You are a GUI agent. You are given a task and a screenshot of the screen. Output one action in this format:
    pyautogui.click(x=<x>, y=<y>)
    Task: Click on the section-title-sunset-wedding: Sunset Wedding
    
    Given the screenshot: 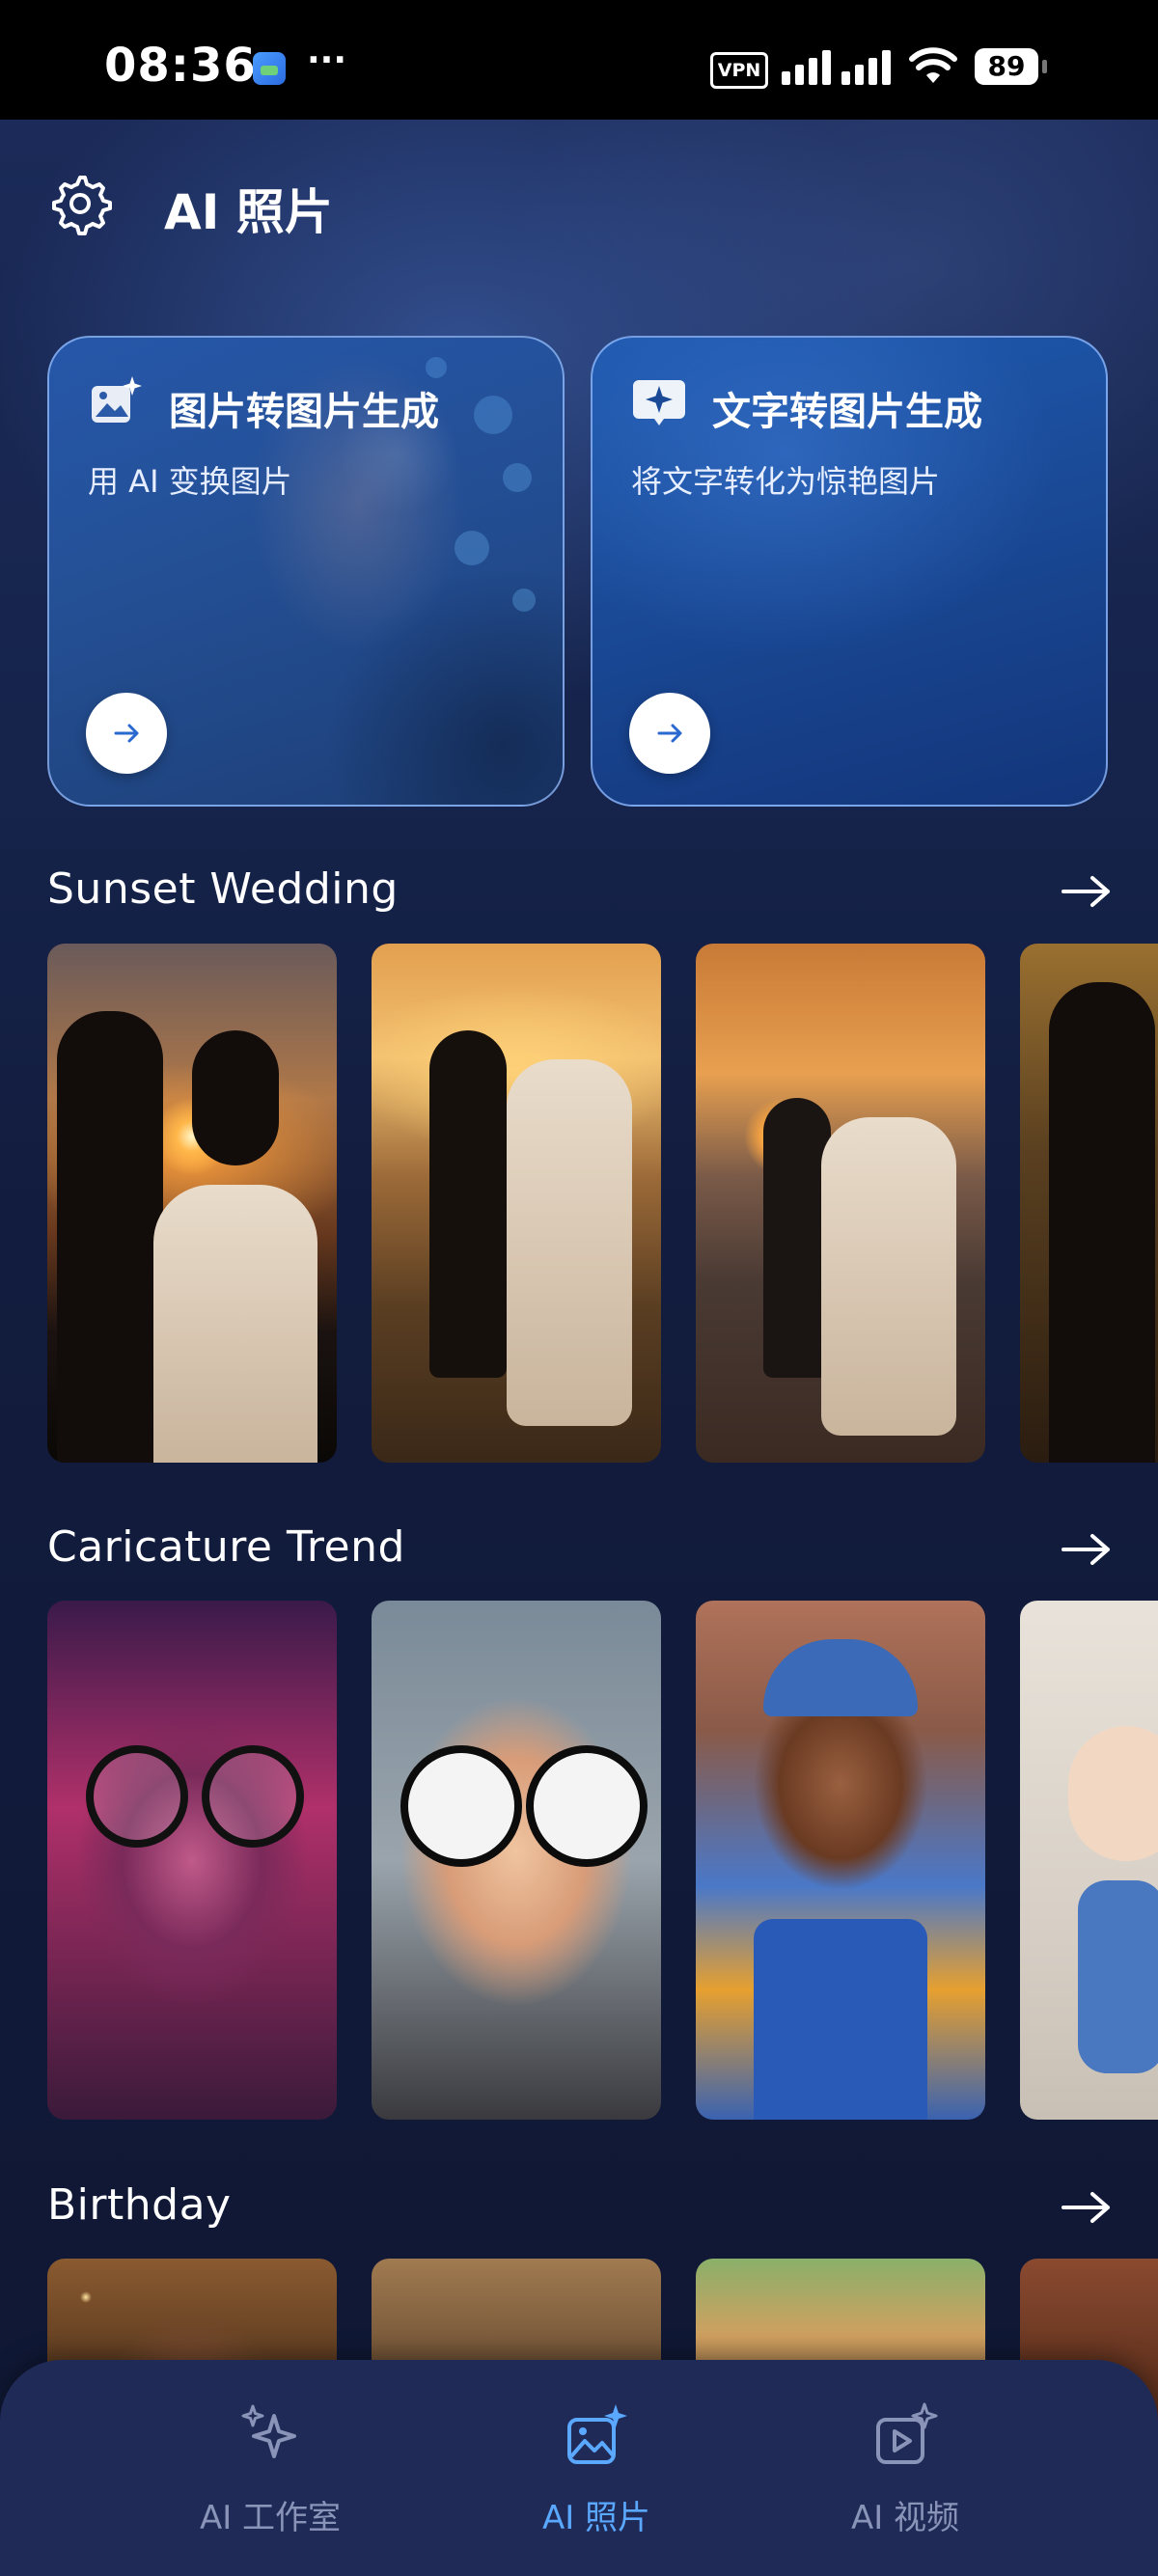 What is the action you would take?
    pyautogui.click(x=223, y=889)
    